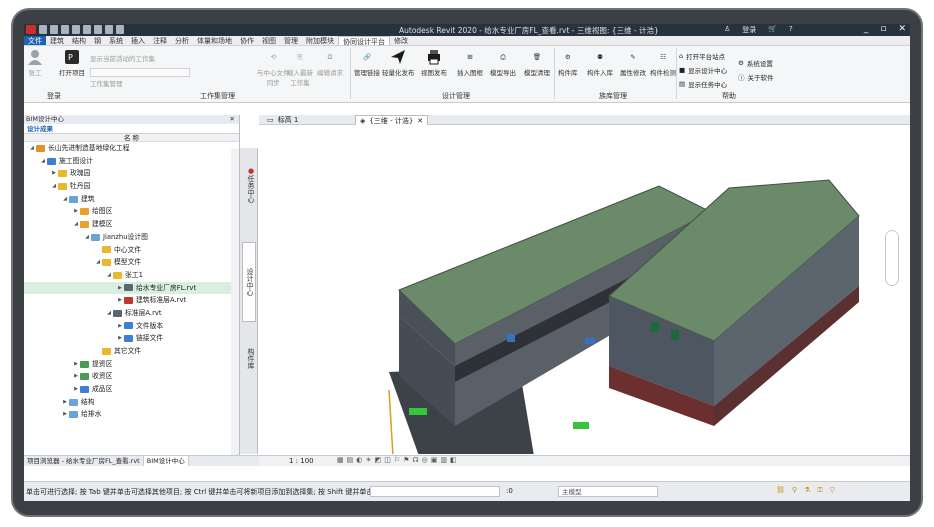 This screenshot has width=934, height=527. What do you see at coordinates (131, 364) in the screenshot?
I see `tree-node: ▶ 提资区` at bounding box center [131, 364].